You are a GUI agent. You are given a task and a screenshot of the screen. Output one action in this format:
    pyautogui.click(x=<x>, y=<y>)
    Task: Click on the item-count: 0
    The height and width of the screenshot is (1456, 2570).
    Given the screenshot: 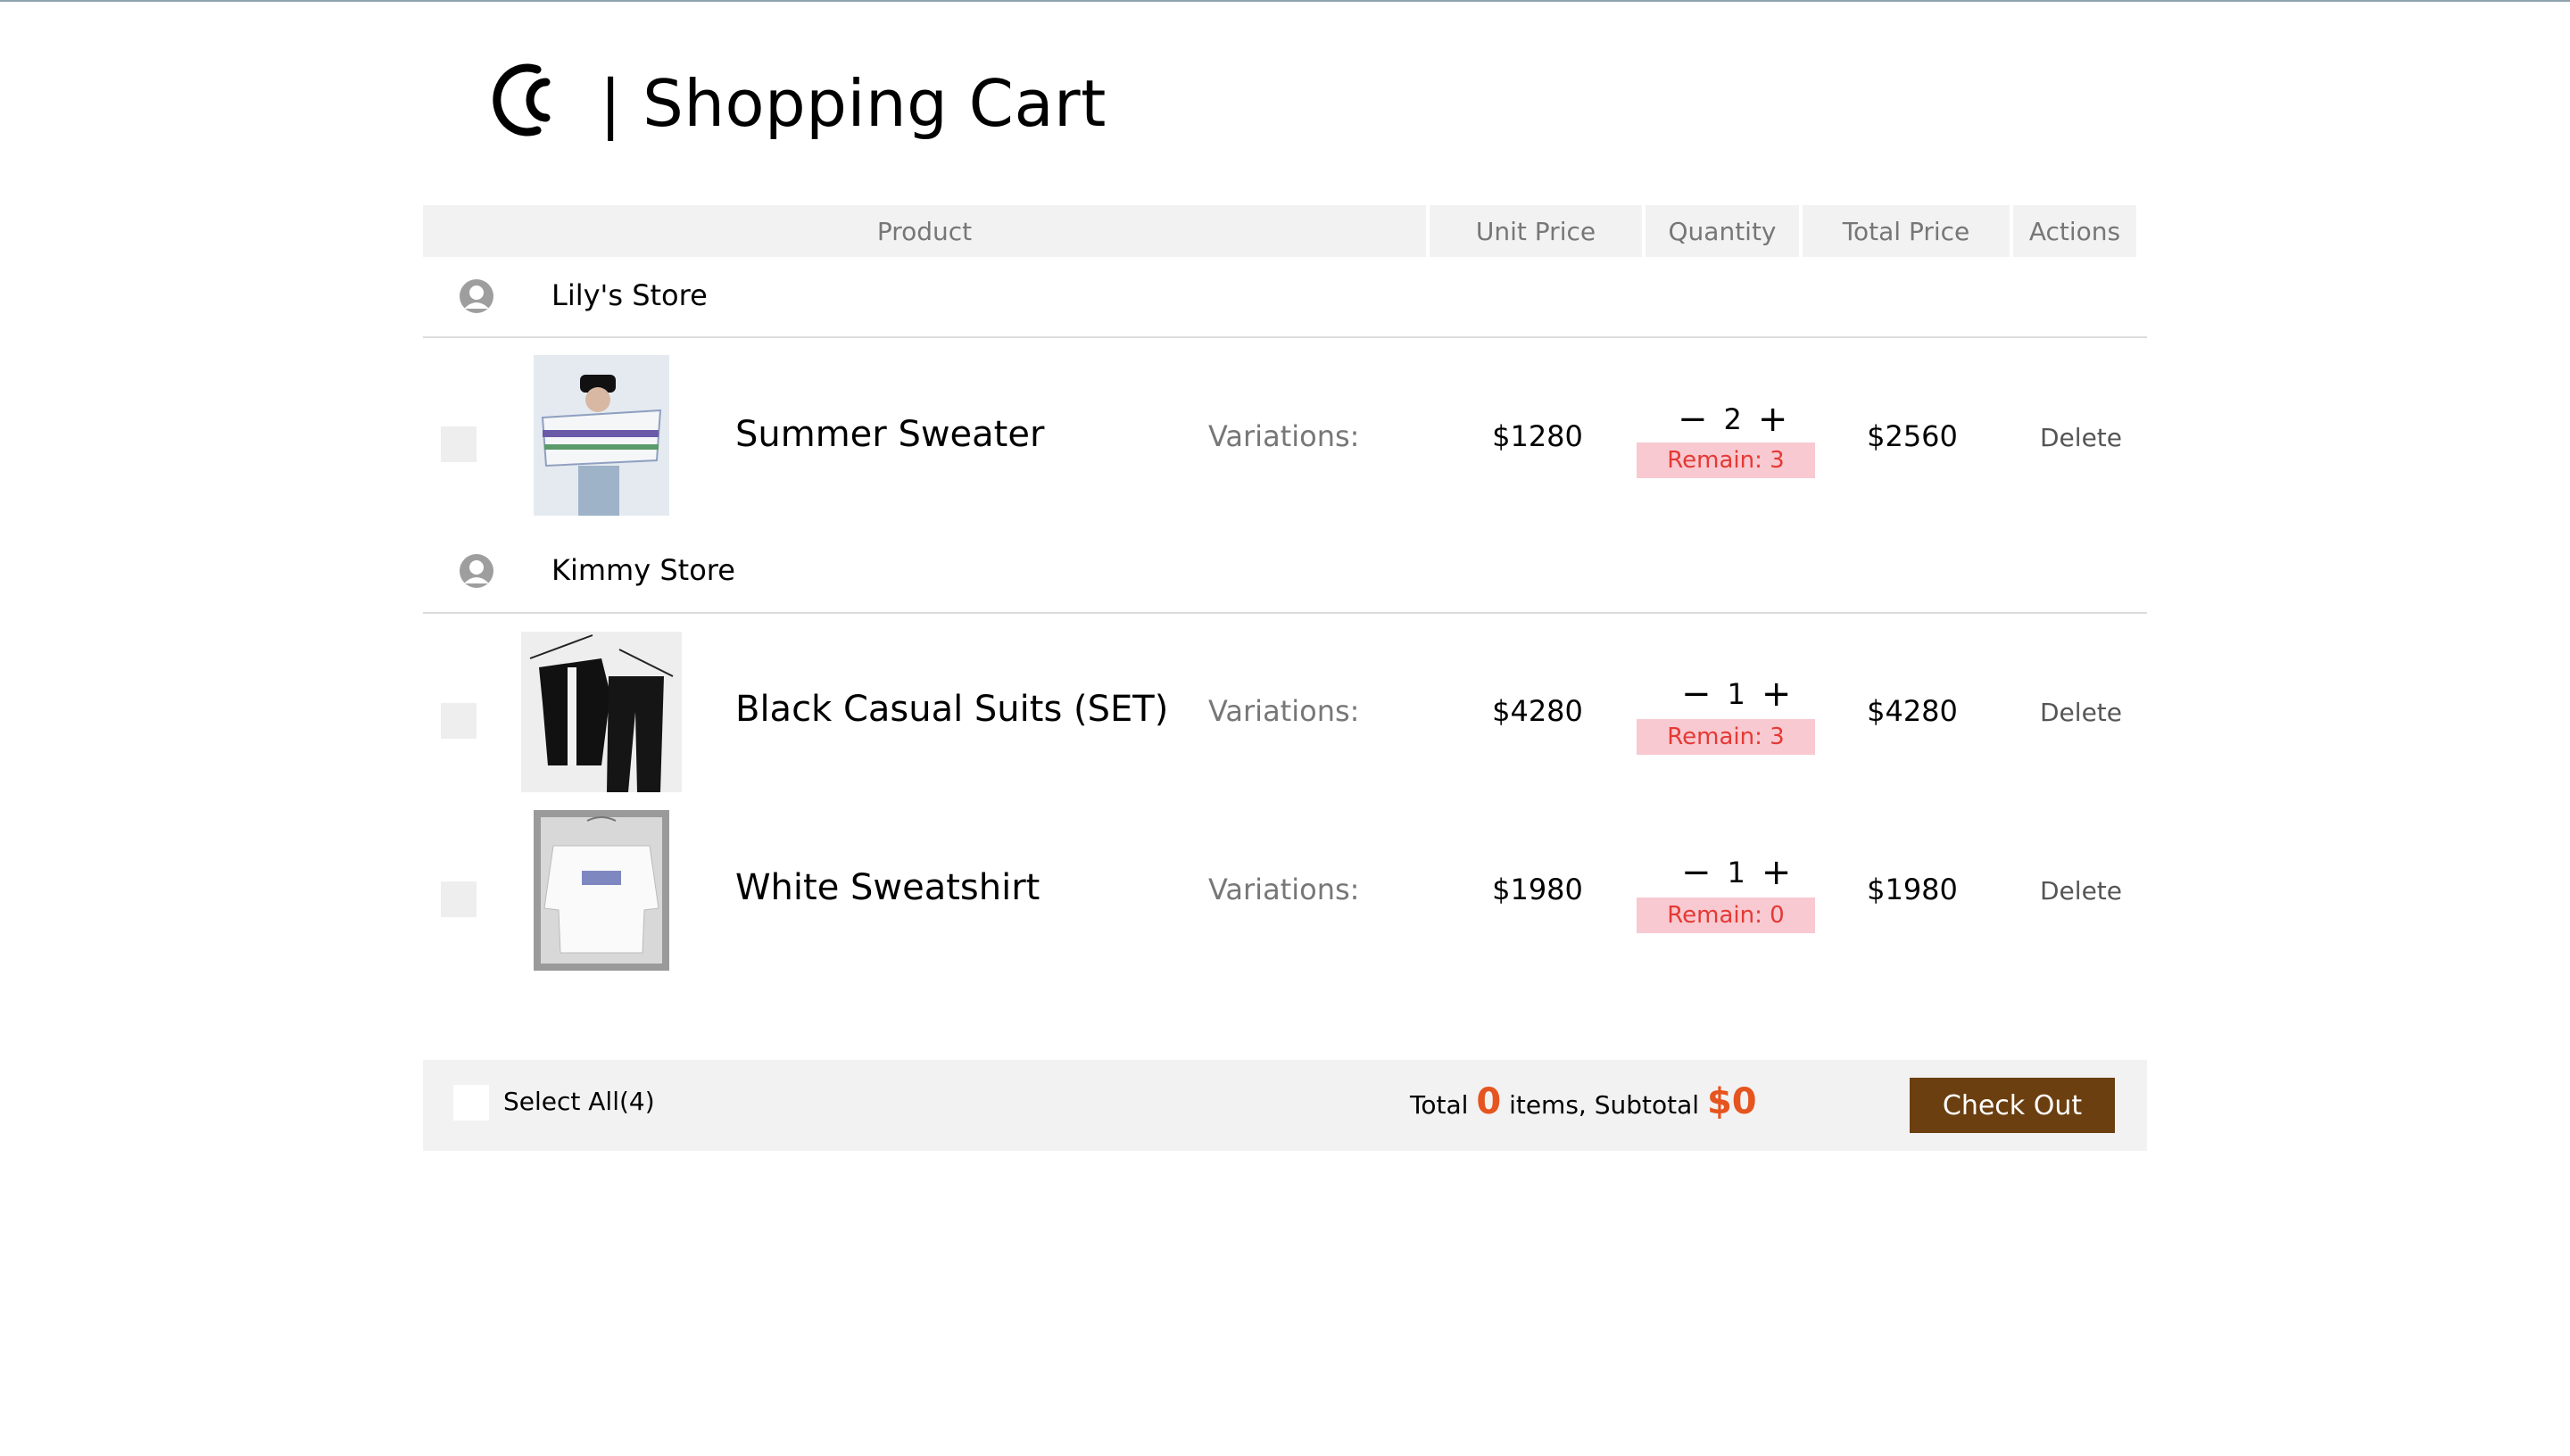 What is the action you would take?
    pyautogui.click(x=1489, y=1102)
    